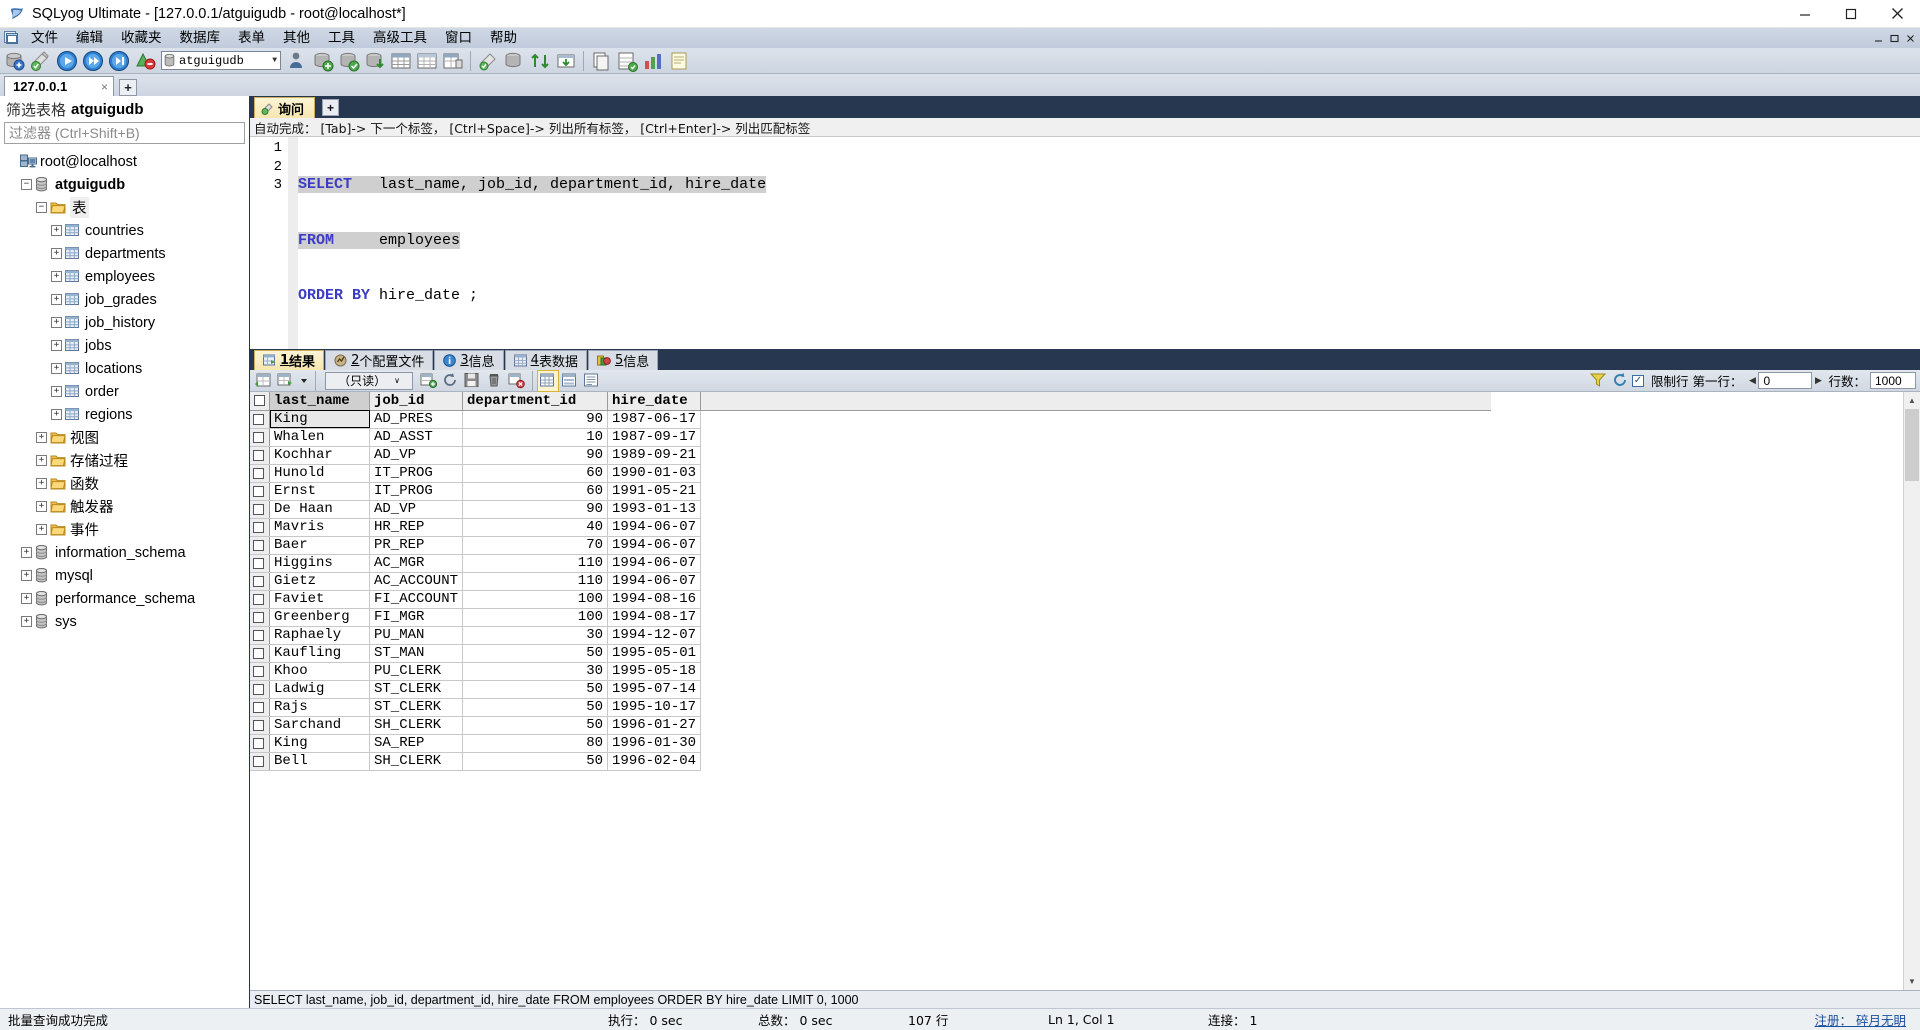  What do you see at coordinates (654, 401) in the screenshot?
I see `column-header-hire_date: hire_date` at bounding box center [654, 401].